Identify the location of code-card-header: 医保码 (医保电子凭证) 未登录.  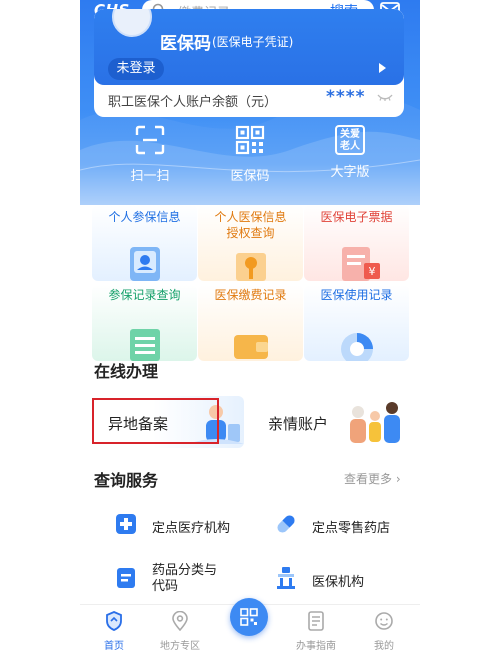
(249, 47).